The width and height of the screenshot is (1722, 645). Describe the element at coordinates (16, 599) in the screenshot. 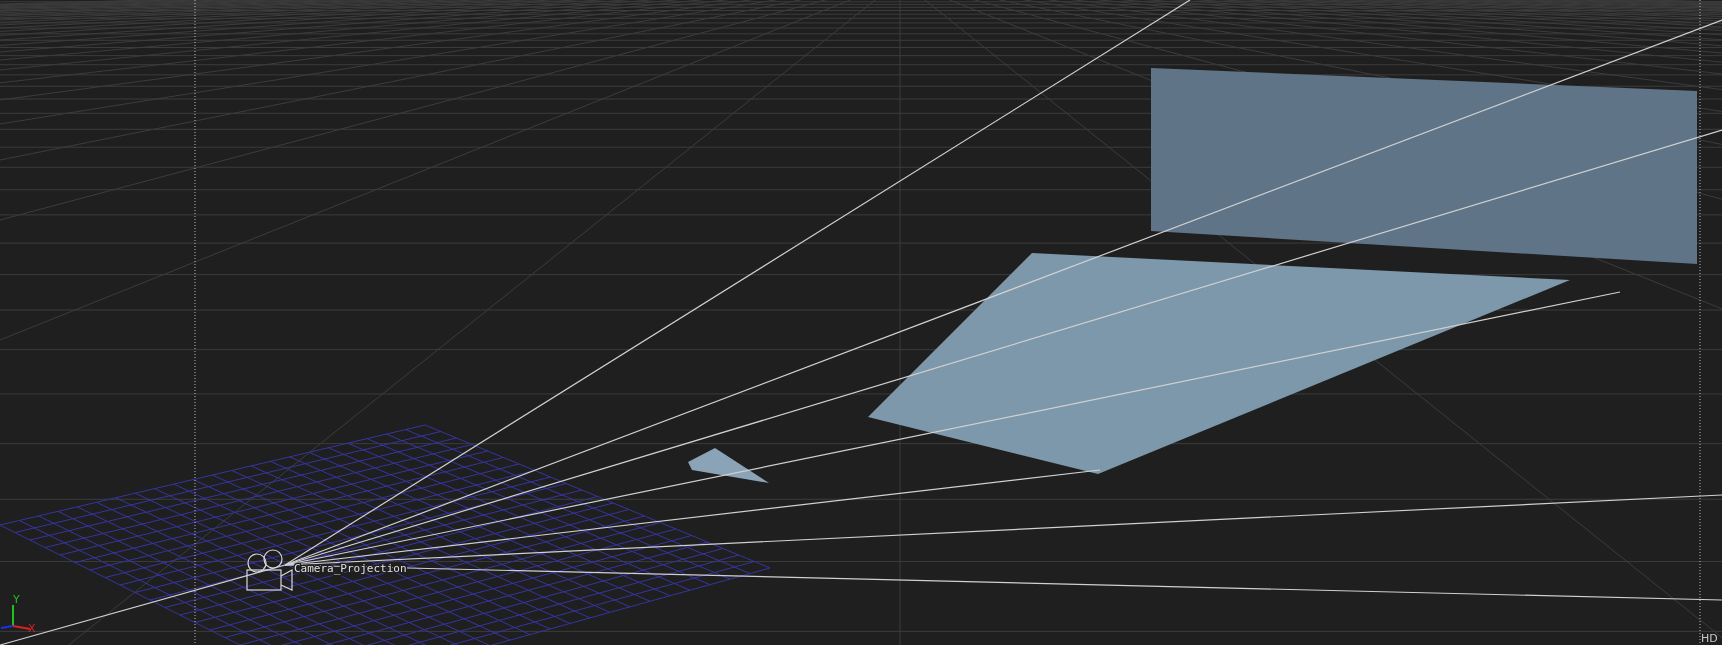

I see `axis-label: Y` at that location.